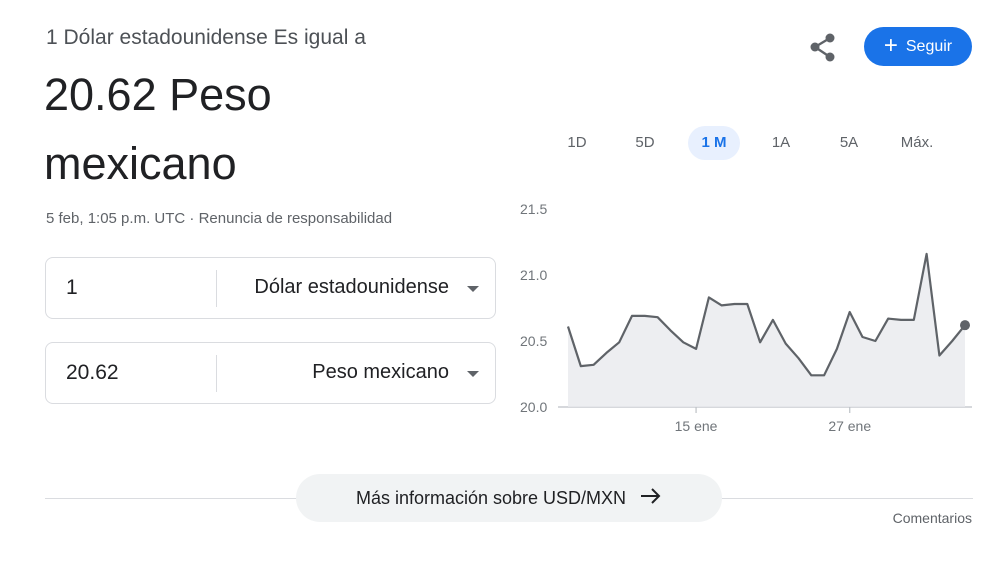 The image size is (1004, 565). I want to click on more-info-button: Más información sobre USD/MXN, so click(509, 498).